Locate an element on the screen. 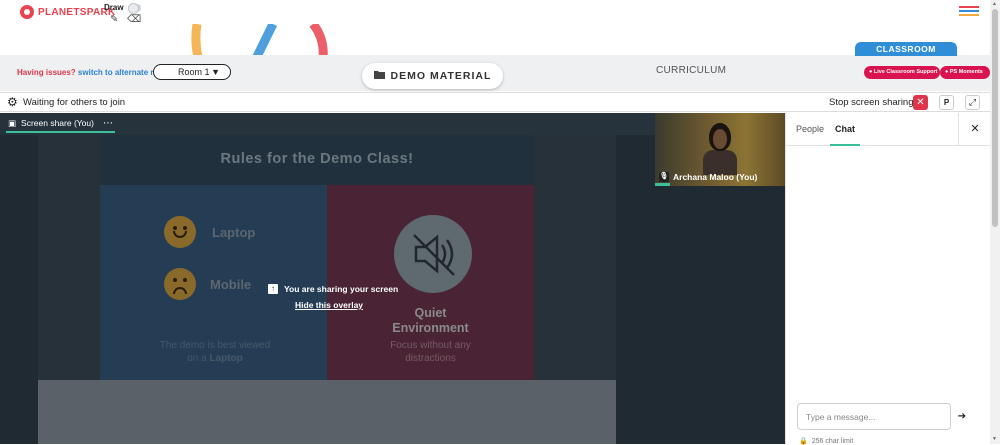  slide-title-bar: Rules for the Demo Class! is located at coordinates (317, 160).